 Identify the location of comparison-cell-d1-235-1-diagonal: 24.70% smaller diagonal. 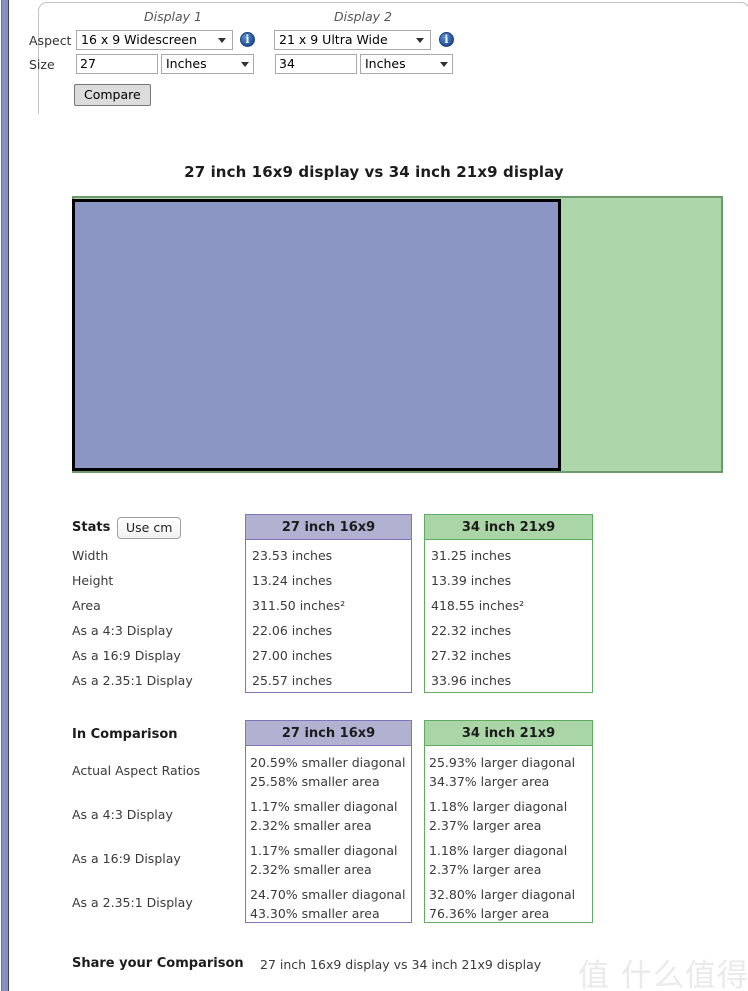
(328, 894).